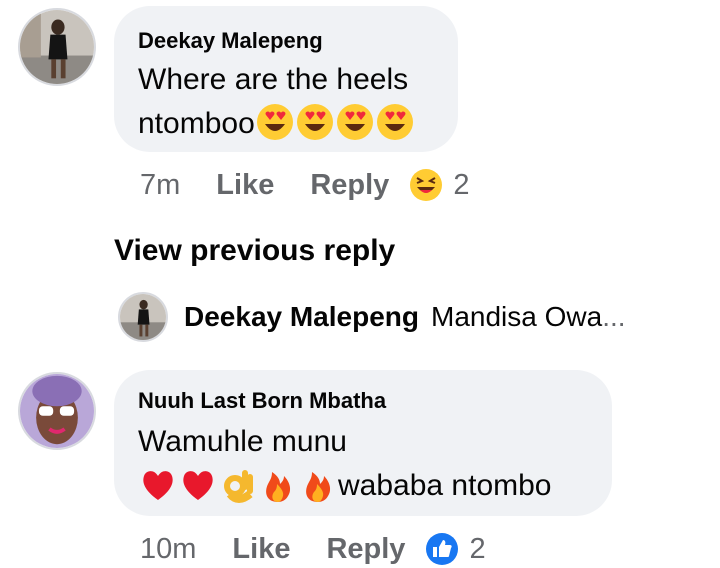 This screenshot has height=568, width=720. Describe the element at coordinates (426, 185) in the screenshot. I see `haha-reaction-icon` at that location.